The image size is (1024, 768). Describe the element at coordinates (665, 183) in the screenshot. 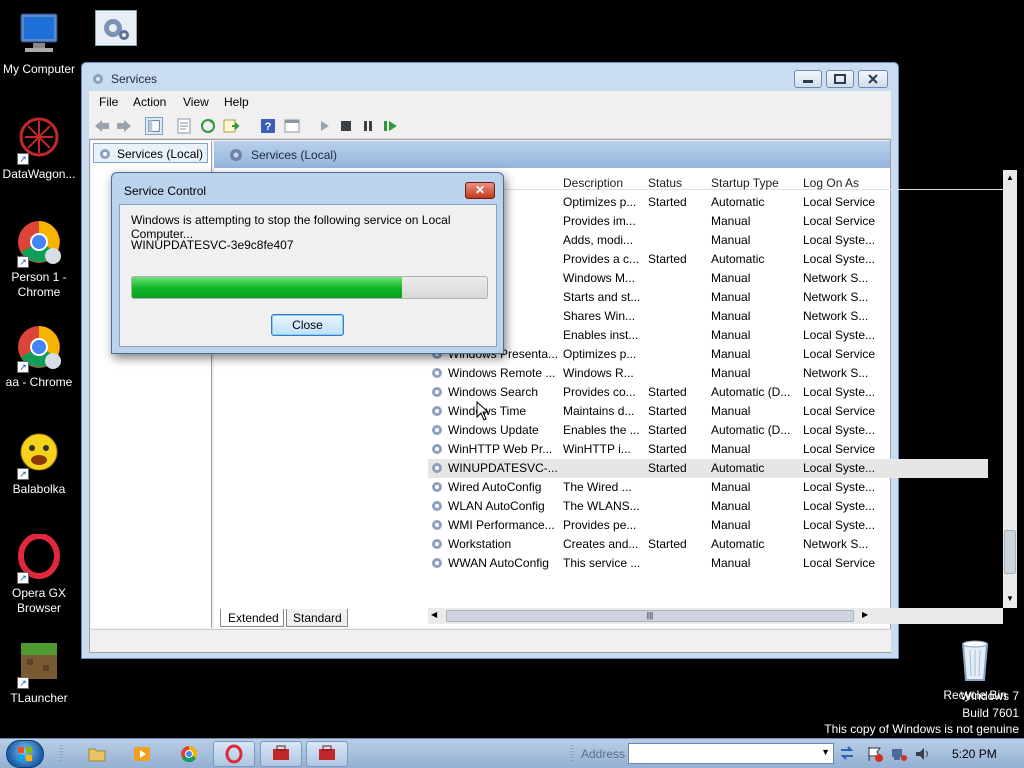

I see `column-status: Status` at that location.